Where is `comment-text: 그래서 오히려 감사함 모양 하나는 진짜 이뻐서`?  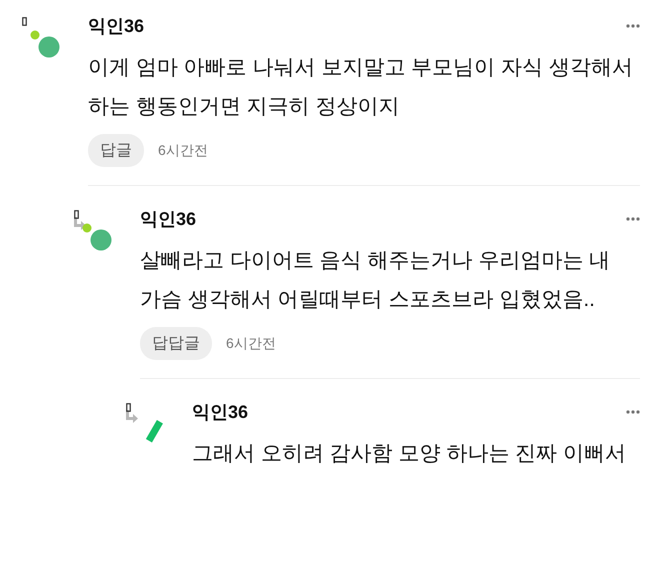
comment-text: 그래서 오히려 감사함 모양 하나는 진짜 이뻐서 is located at coordinates (410, 454).